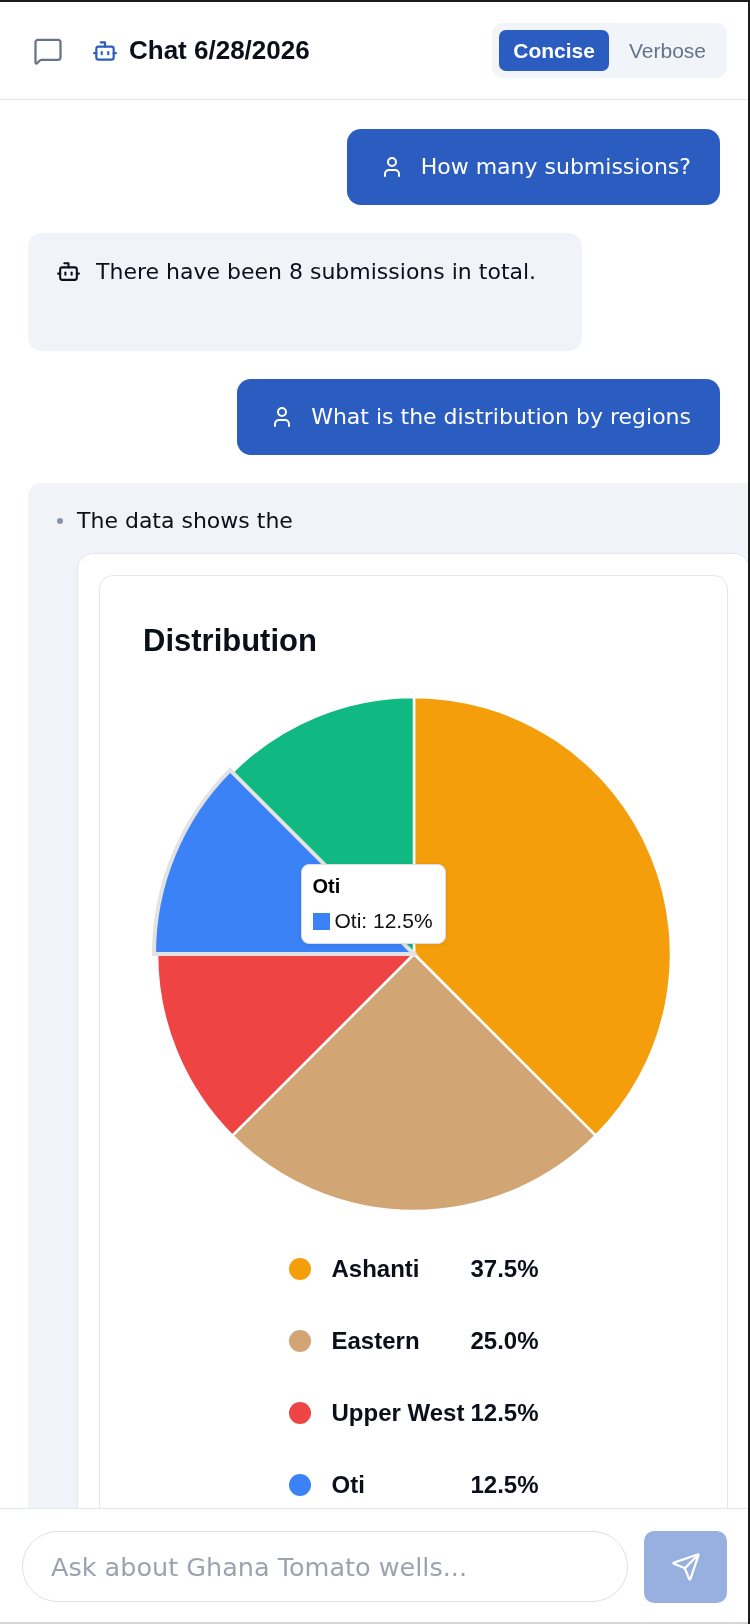 This screenshot has height=1624, width=750. Describe the element at coordinates (376, 1341) in the screenshot. I see `legend-label: Eastern` at that location.